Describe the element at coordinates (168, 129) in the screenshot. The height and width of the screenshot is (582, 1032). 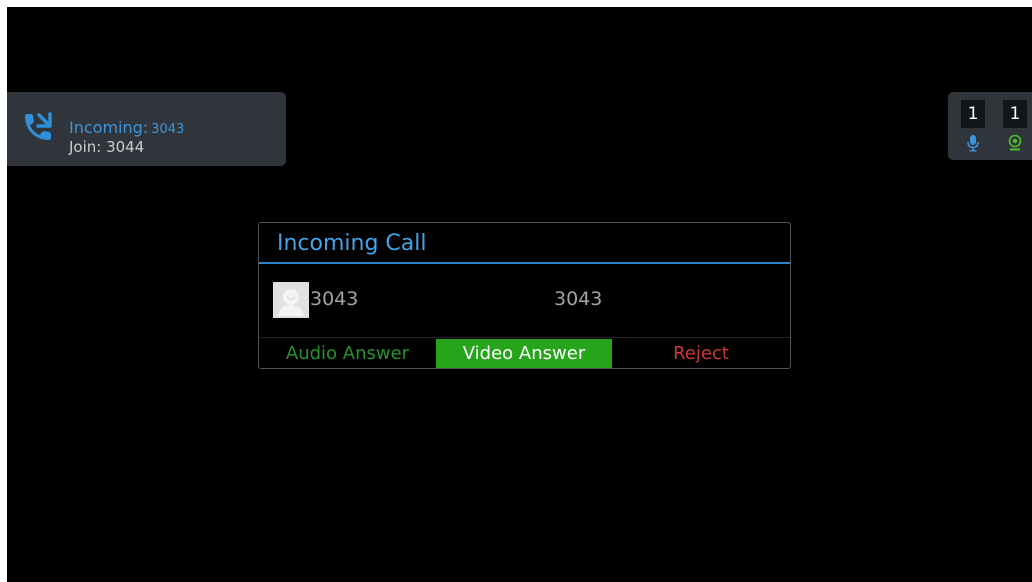
I see `incoming-number: 3043` at that location.